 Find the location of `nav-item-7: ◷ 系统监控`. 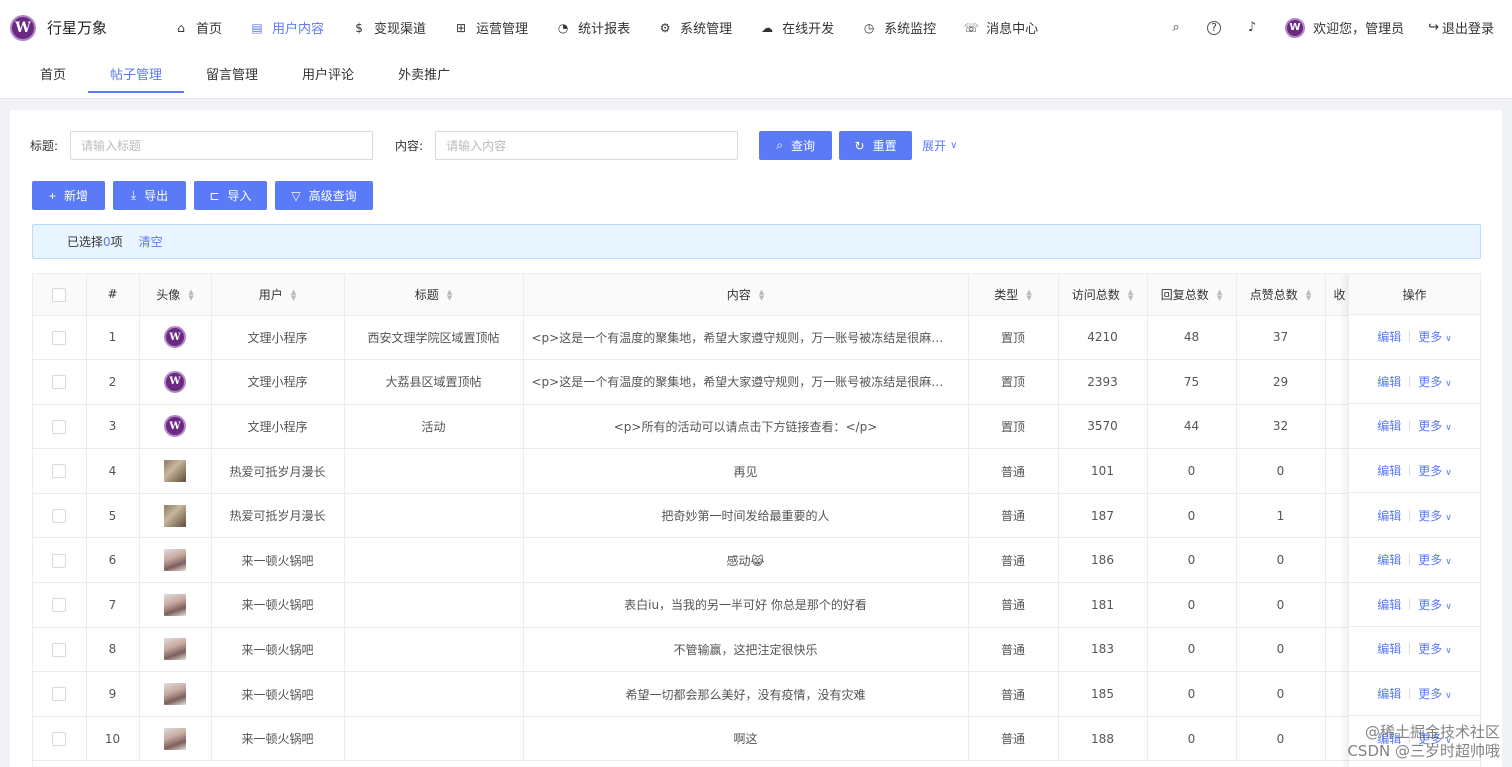

nav-item-7: ◷ 系统监控 is located at coordinates (899, 27).